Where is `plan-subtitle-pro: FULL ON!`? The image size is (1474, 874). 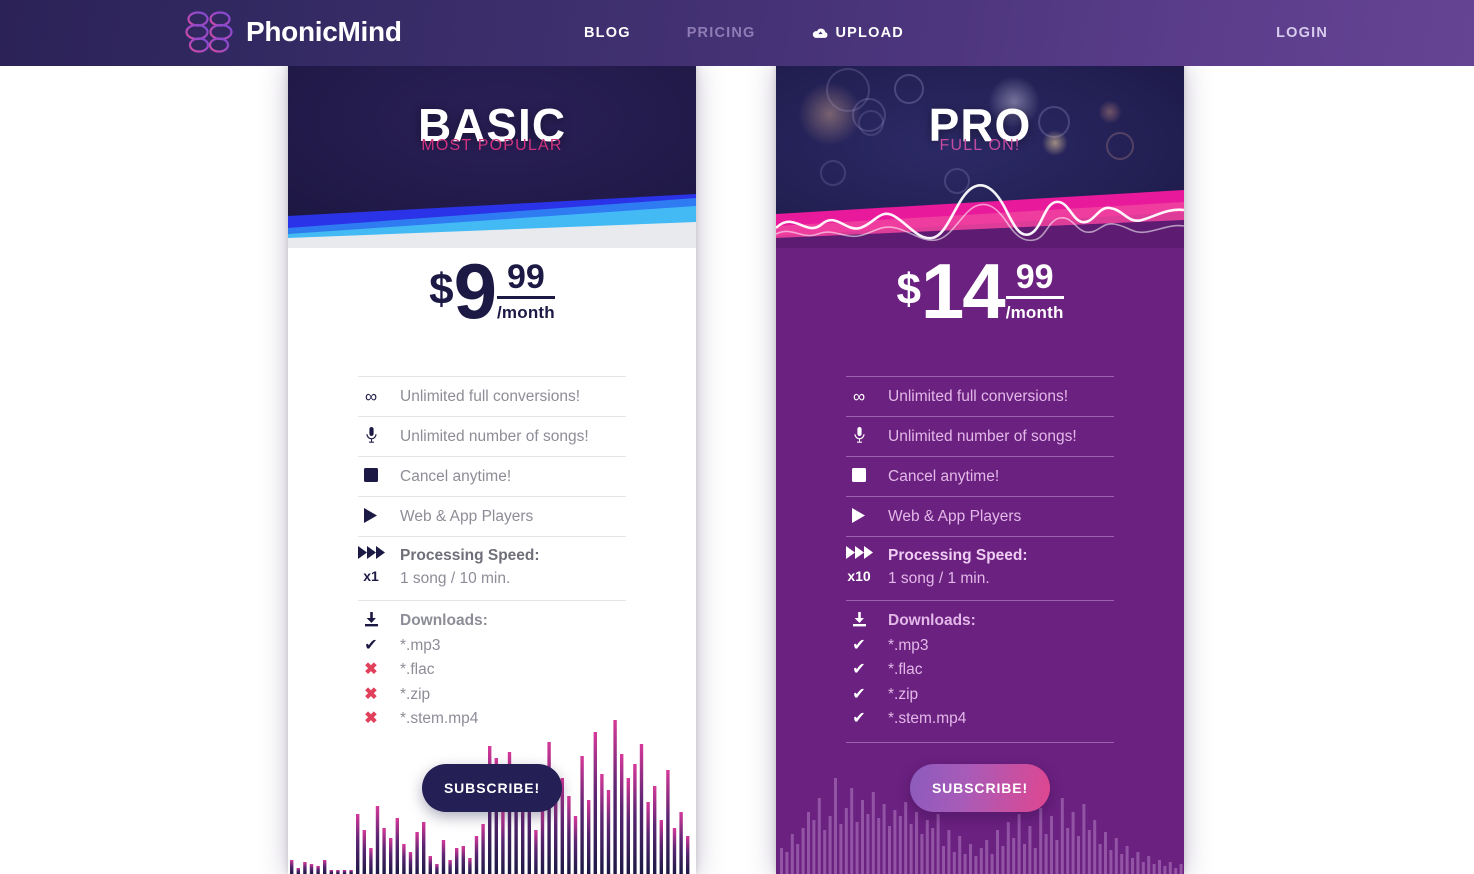
plan-subtitle-pro: FULL ON! is located at coordinates (980, 145).